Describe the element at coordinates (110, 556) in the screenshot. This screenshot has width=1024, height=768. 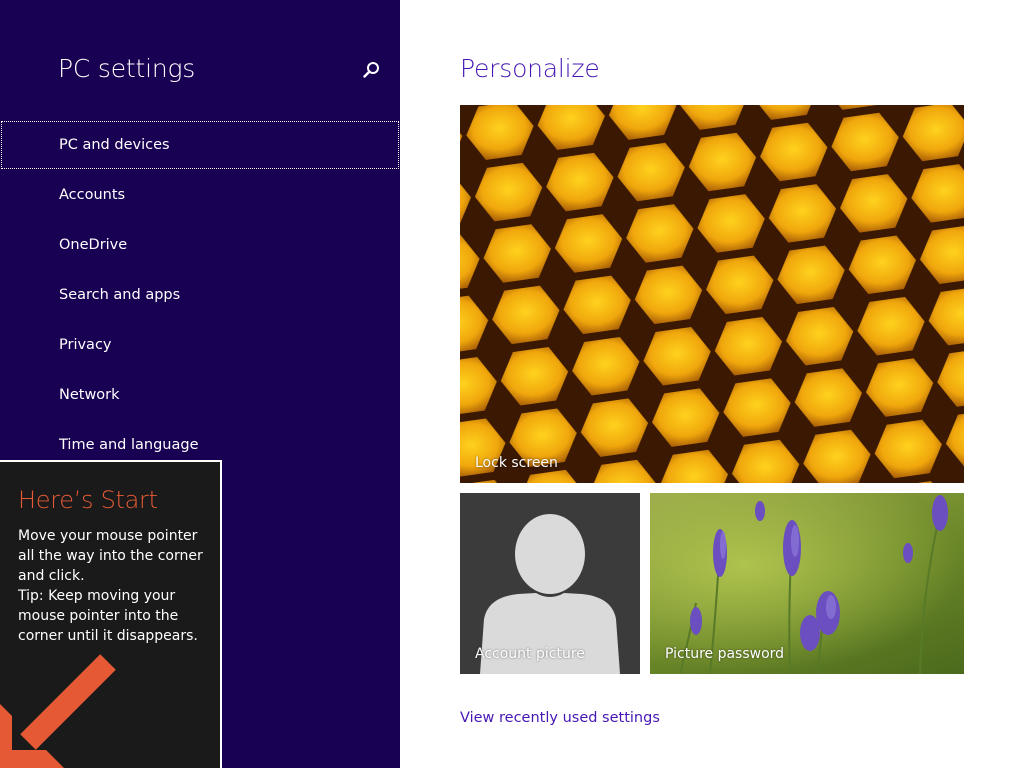
I see `tip-line: all the way into the corner` at that location.